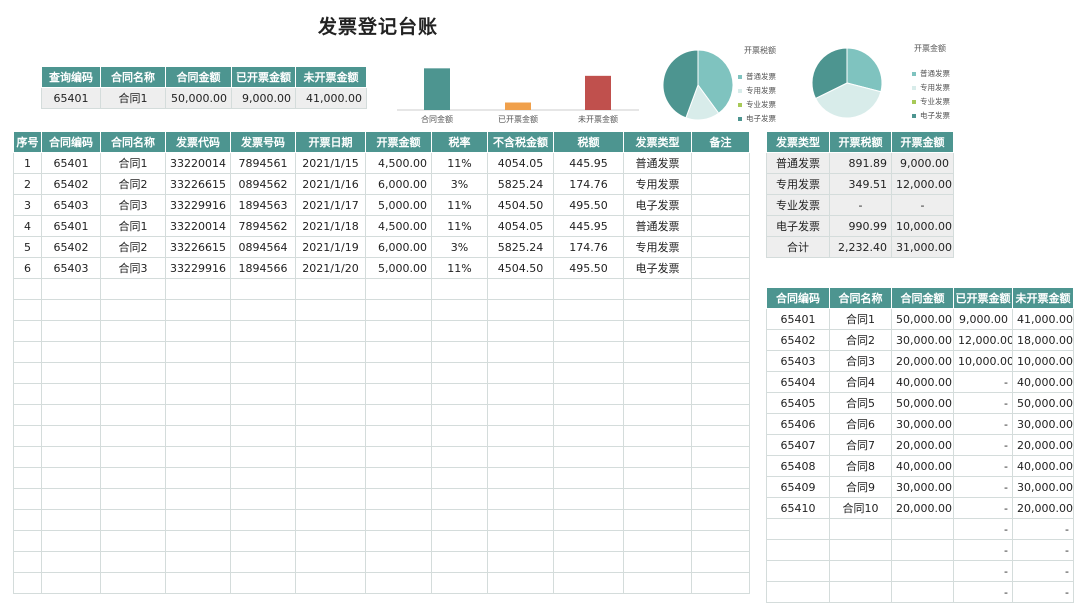  Describe the element at coordinates (27, 226) in the screenshot. I see `invoice-cell: 4` at that location.